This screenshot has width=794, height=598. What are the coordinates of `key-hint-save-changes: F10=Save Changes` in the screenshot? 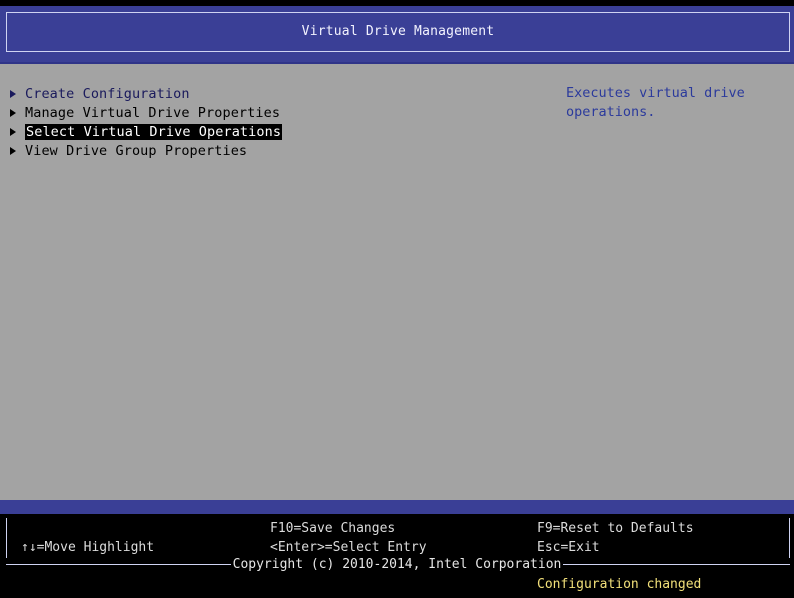 It's located at (333, 528).